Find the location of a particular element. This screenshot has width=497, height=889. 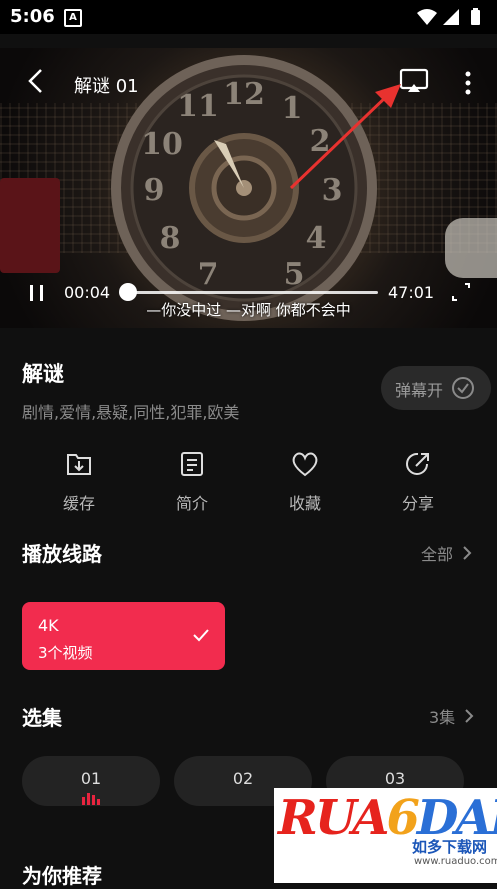

document-icon is located at coordinates (192, 464).